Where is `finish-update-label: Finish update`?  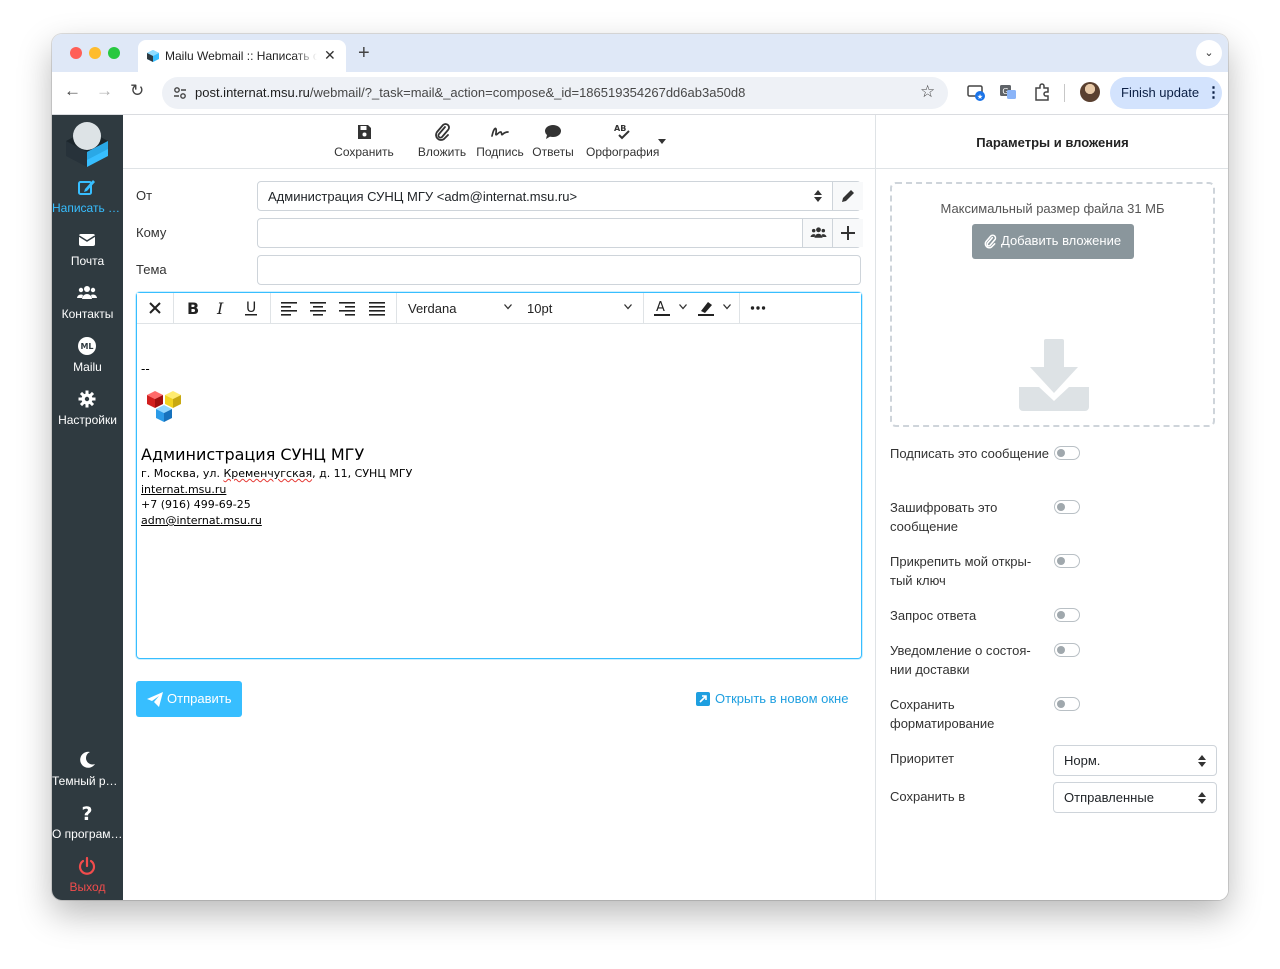 finish-update-label: Finish update is located at coordinates (1160, 92).